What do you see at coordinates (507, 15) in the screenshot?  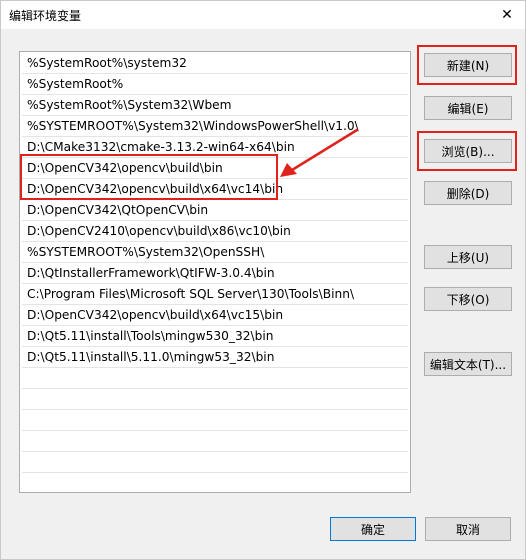 I see `close-icon: ✕` at bounding box center [507, 15].